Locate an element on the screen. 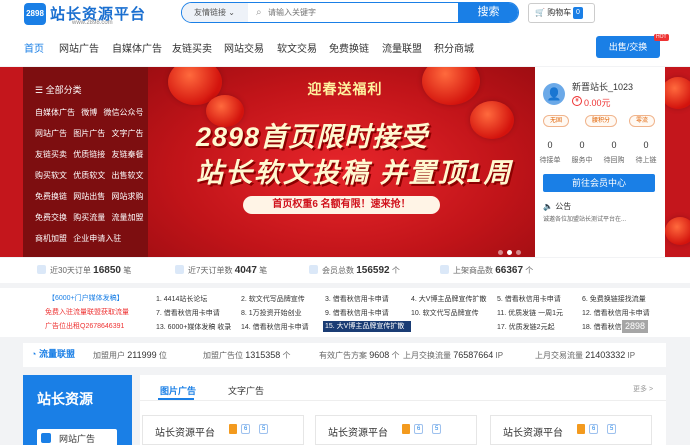 The height and width of the screenshot is (445, 690). union-stat-number: 211999 is located at coordinates (142, 355).